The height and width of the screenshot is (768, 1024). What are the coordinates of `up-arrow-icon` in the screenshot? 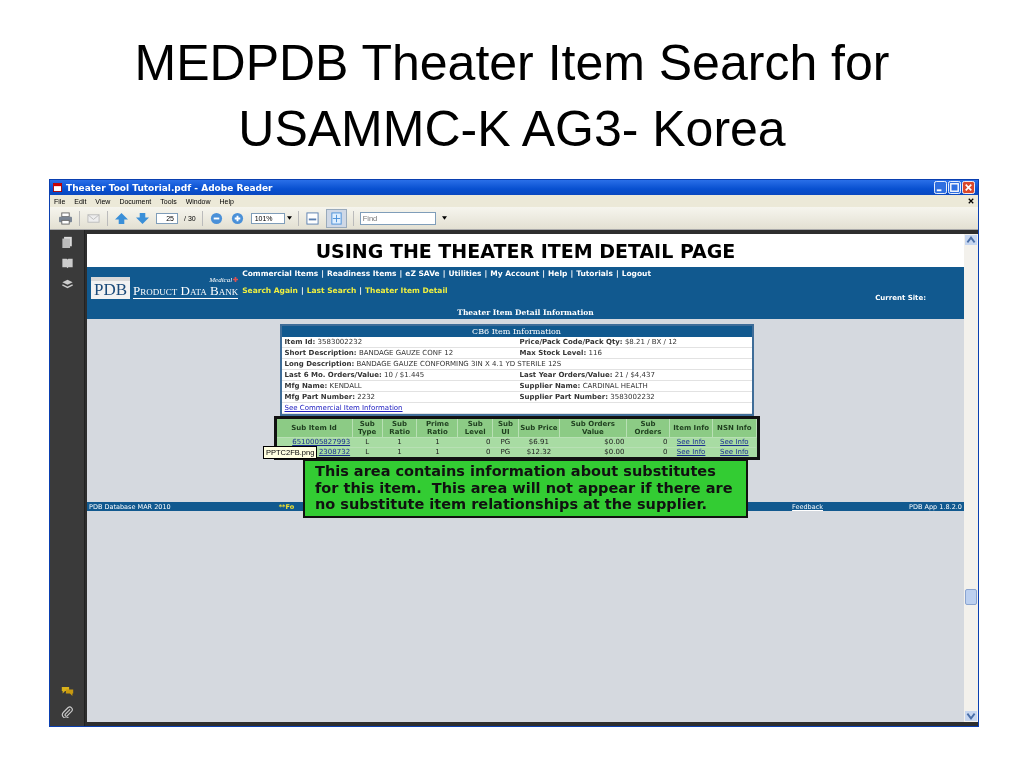 It's located at (121, 218).